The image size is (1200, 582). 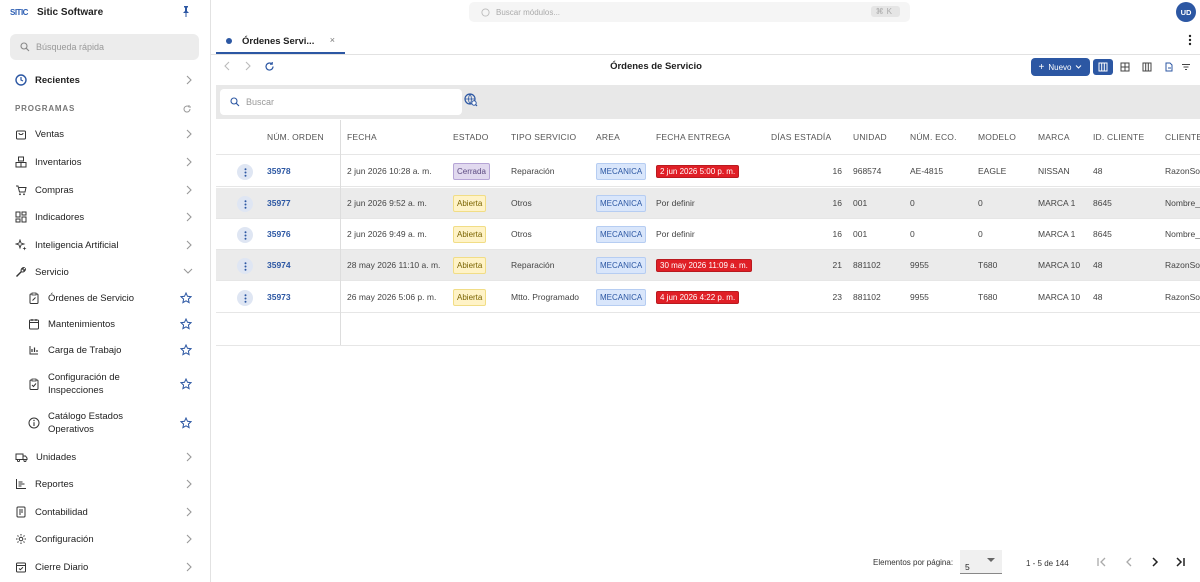 What do you see at coordinates (1103, 67) in the screenshot?
I see `view-columns-button` at bounding box center [1103, 67].